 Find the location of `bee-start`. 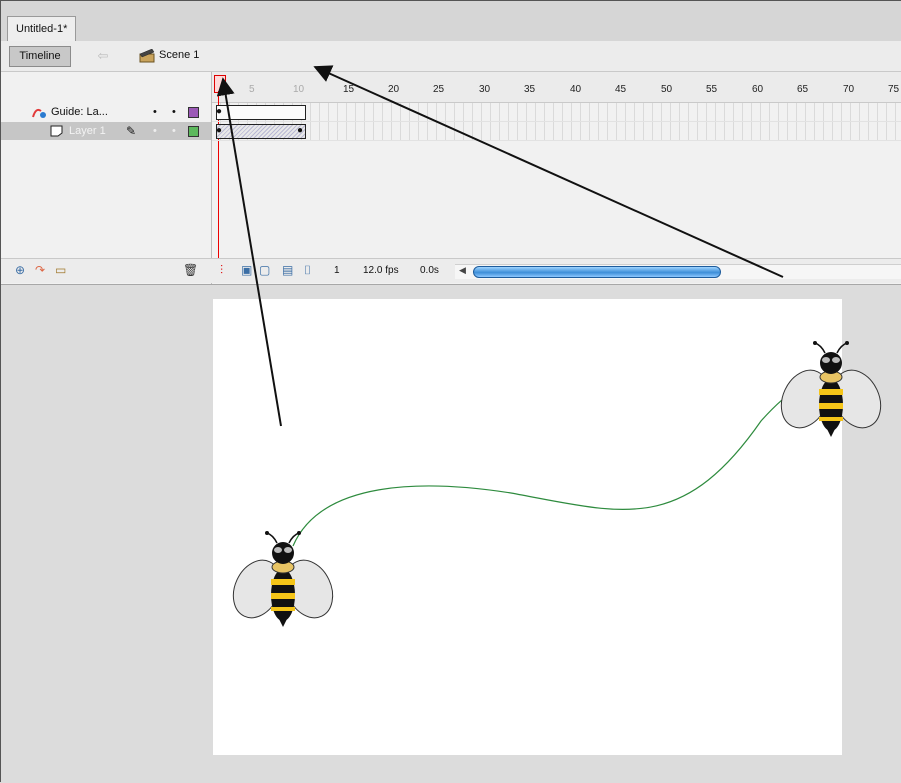

bee-start is located at coordinates (283, 579).